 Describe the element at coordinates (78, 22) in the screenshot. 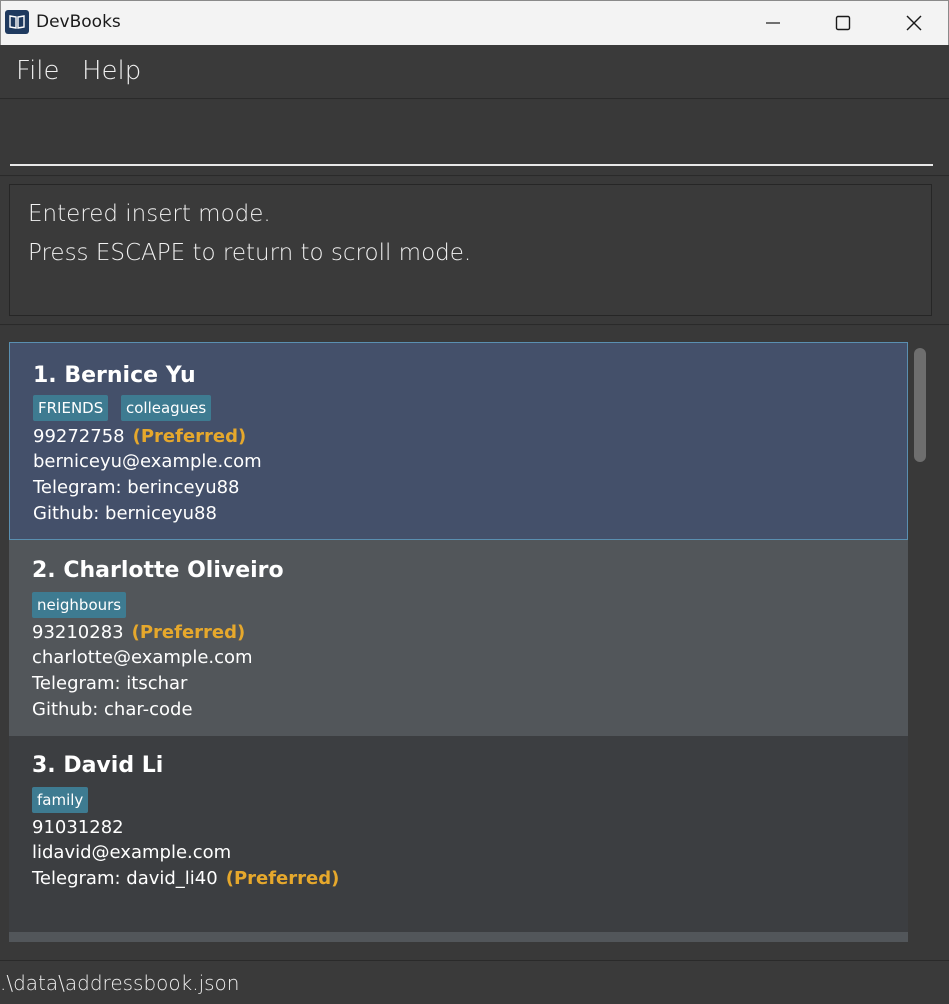

I see `window-title: DevBooks` at that location.